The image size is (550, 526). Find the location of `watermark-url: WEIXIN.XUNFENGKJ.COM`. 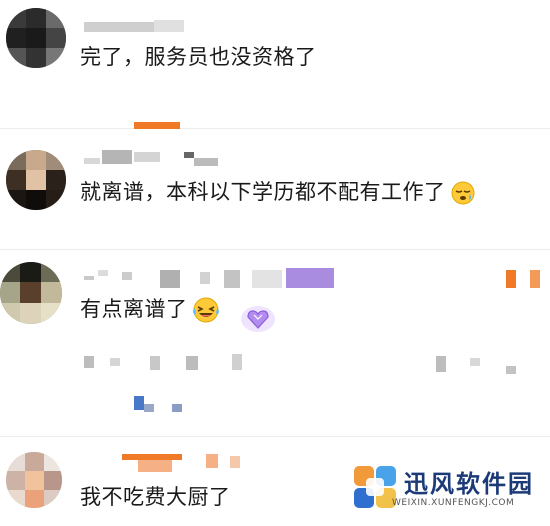

watermark-url: WEIXIN.XUNFENGKJ.COM is located at coordinates (453, 503).